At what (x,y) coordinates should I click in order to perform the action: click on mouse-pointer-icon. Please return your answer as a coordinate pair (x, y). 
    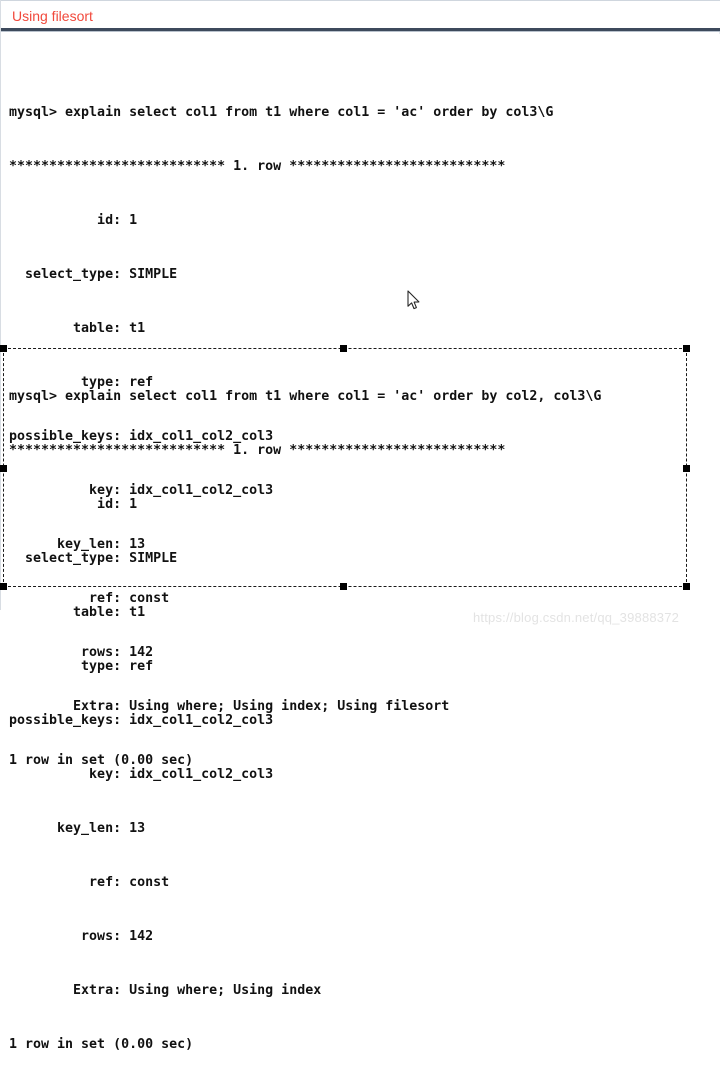
    Looking at the image, I should click on (414, 300).